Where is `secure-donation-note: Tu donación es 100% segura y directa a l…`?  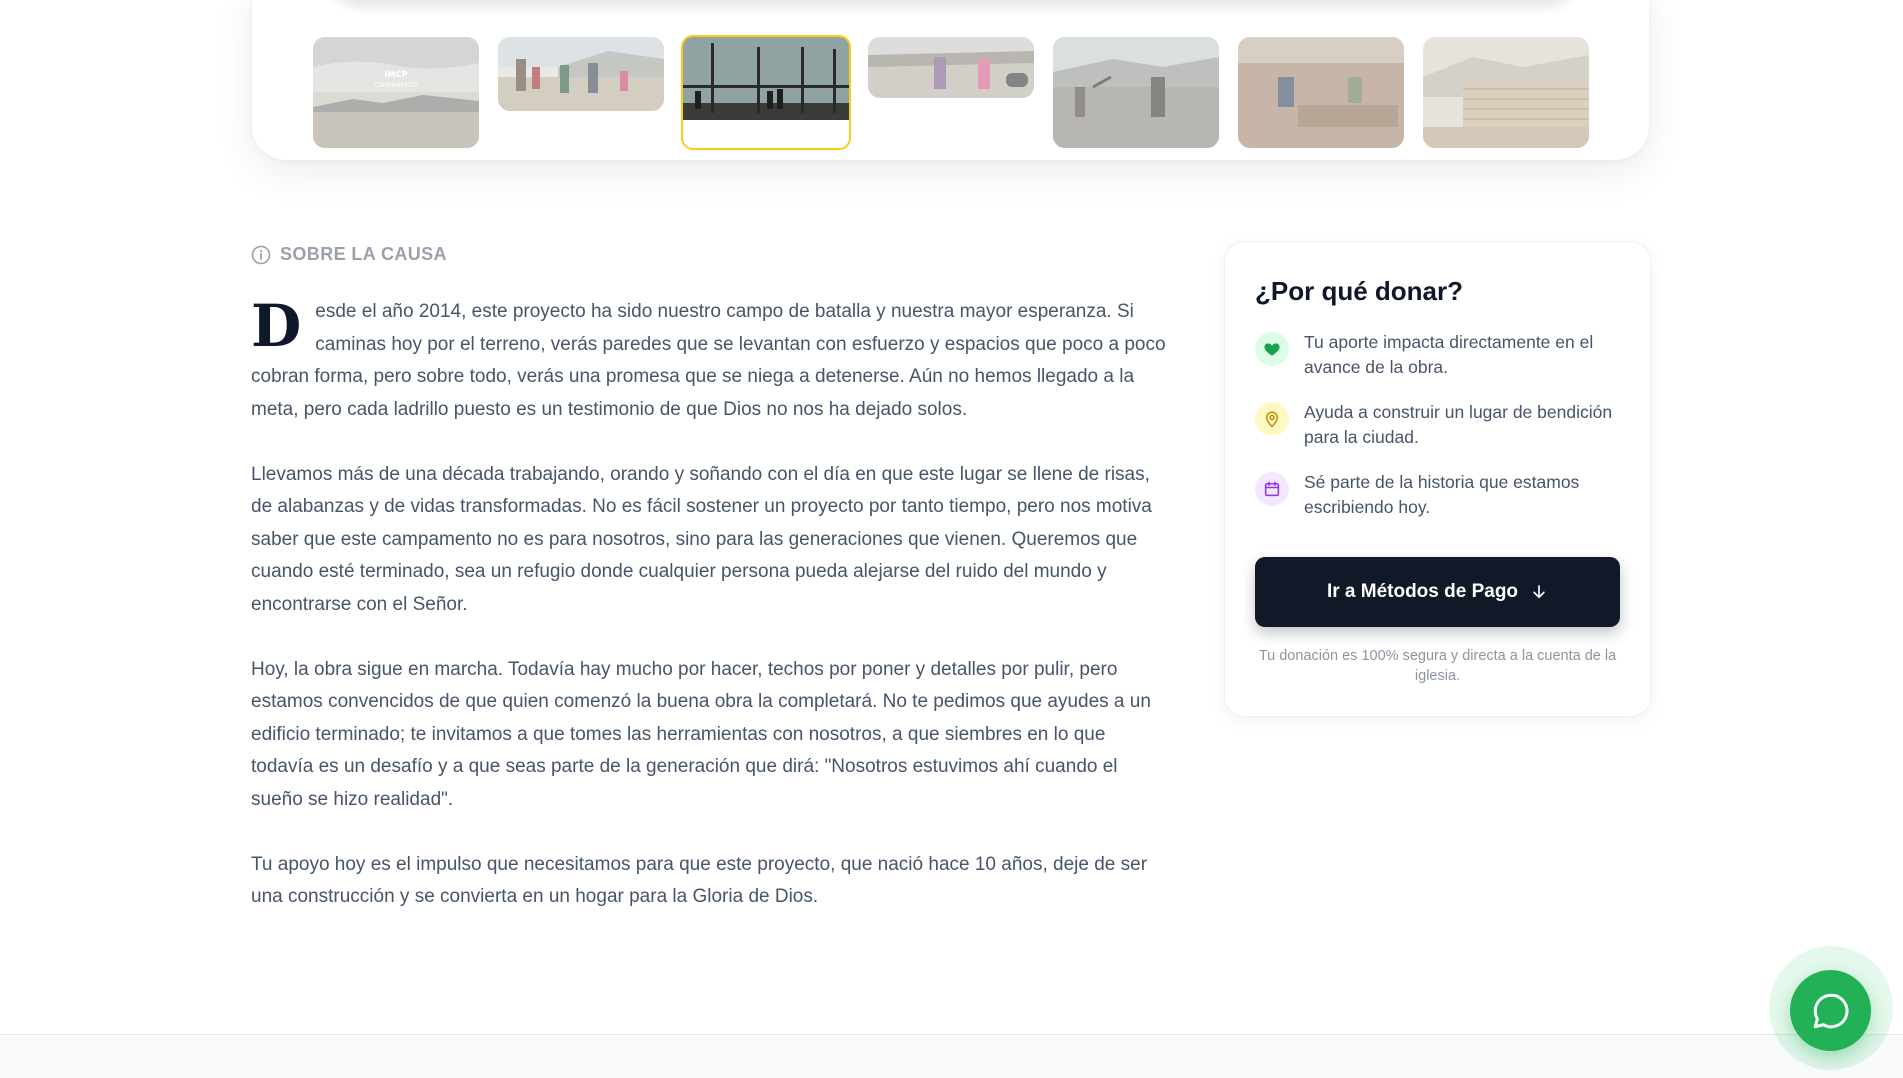 secure-donation-note: Tu donación es 100% segura y directa a l… is located at coordinates (1437, 666).